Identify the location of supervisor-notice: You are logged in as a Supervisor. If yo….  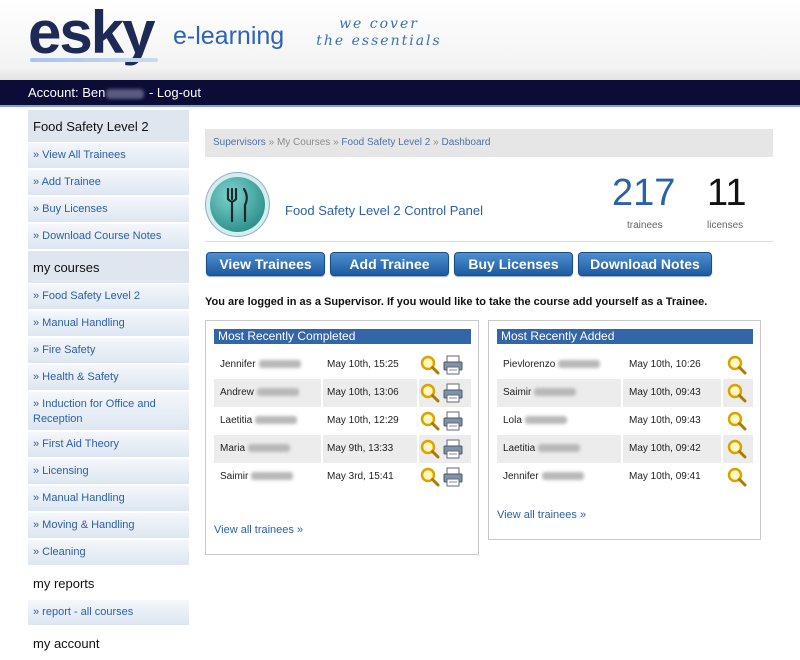
(456, 302).